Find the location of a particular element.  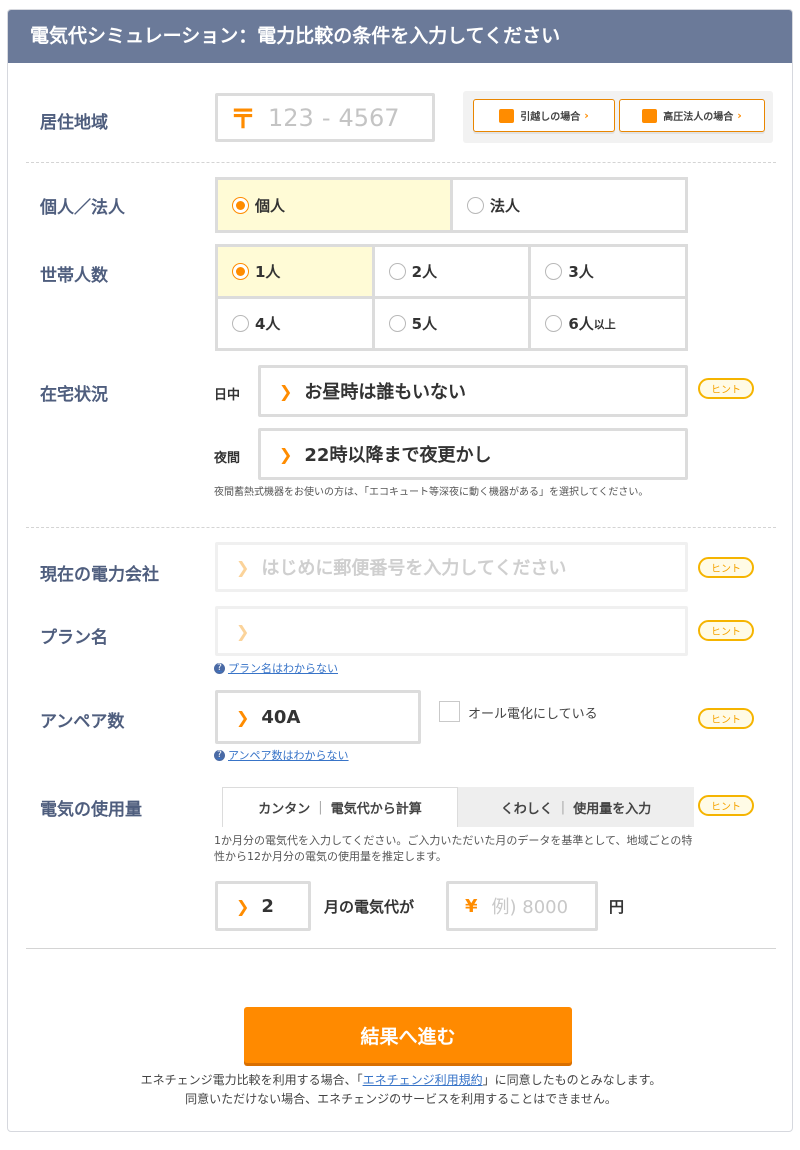

ampere-select: ❯ 40A is located at coordinates (318, 717).